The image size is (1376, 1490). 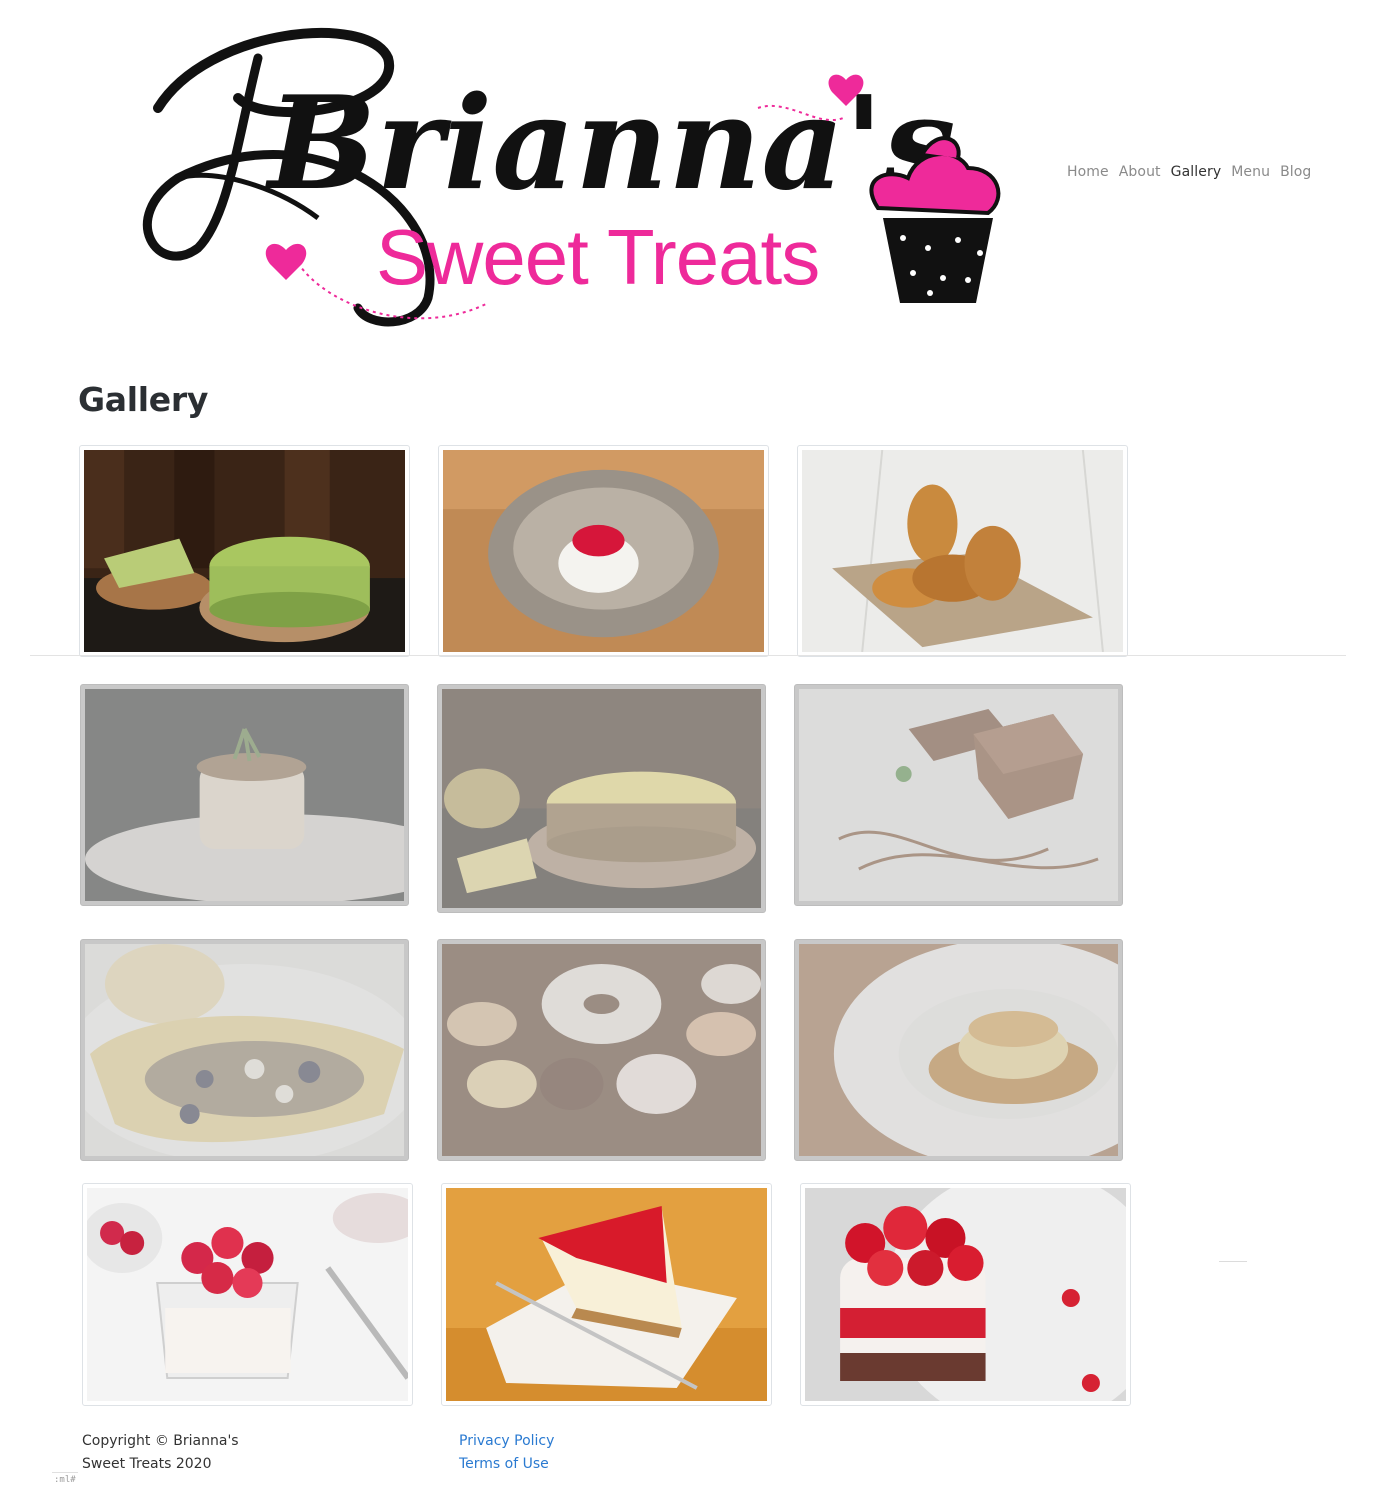 I want to click on main-nav: Home About Gallery Menu Blog, so click(x=1189, y=172).